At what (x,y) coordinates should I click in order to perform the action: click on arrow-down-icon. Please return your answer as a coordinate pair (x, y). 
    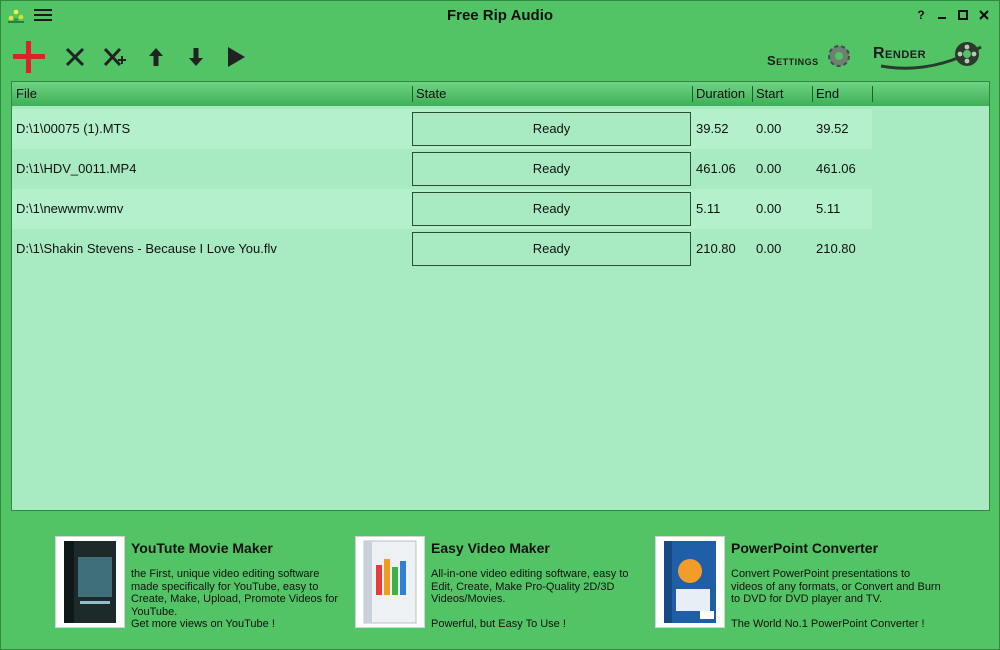
    Looking at the image, I should click on (196, 57).